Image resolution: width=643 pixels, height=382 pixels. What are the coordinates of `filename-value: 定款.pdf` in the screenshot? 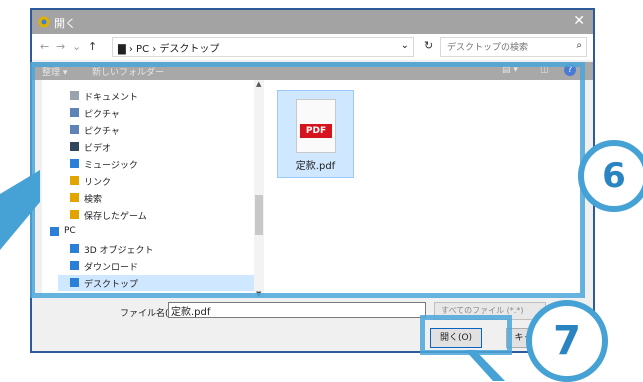 It's located at (191, 312).